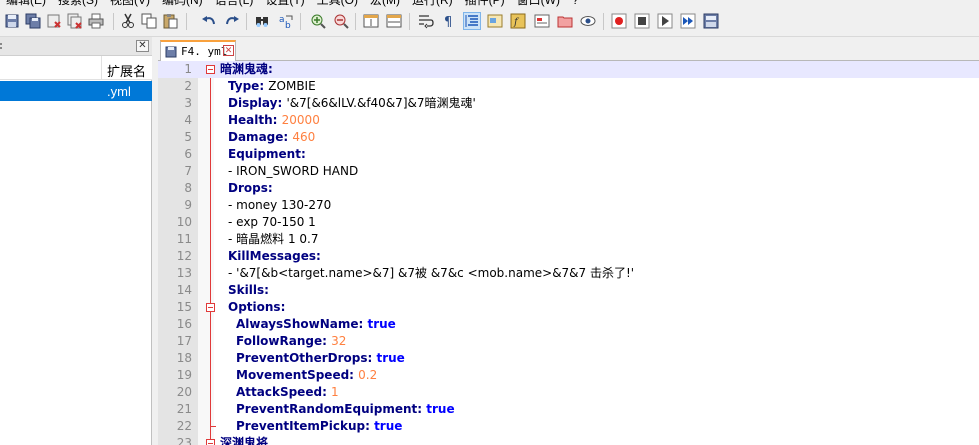 The width and height of the screenshot is (979, 445). I want to click on save-all-icon, so click(33, 21).